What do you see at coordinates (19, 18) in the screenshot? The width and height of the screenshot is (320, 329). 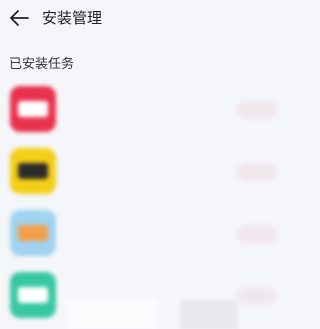 I see `back-arrow-icon` at bounding box center [19, 18].